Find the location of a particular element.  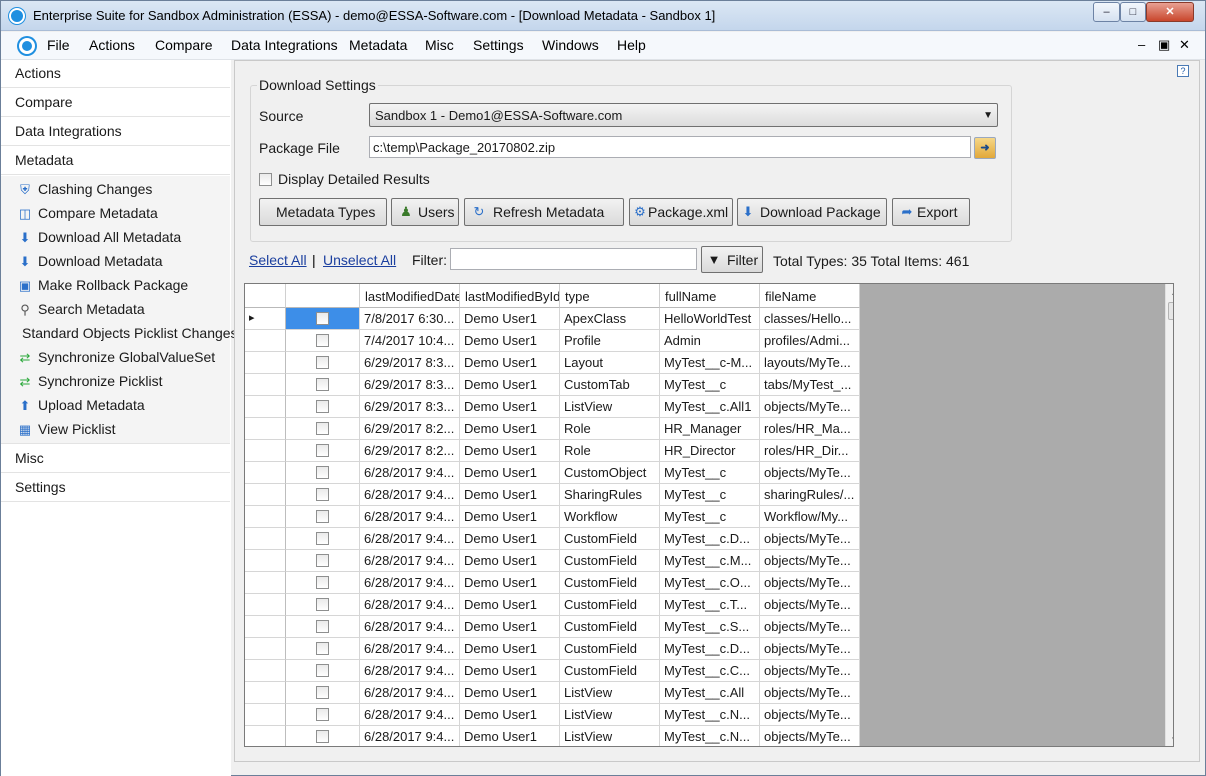

browse-folder-button: ➜ is located at coordinates (985, 148).